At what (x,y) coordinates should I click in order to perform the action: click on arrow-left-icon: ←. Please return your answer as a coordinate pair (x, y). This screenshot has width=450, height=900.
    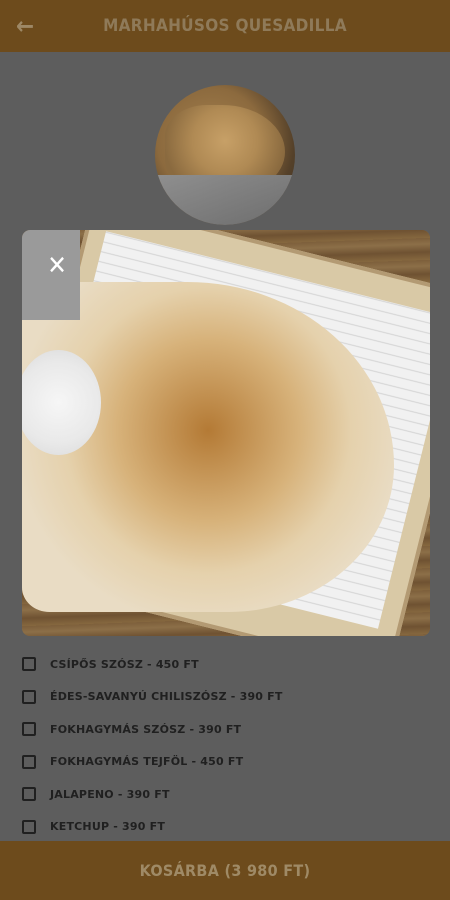
    Looking at the image, I should click on (29, 26).